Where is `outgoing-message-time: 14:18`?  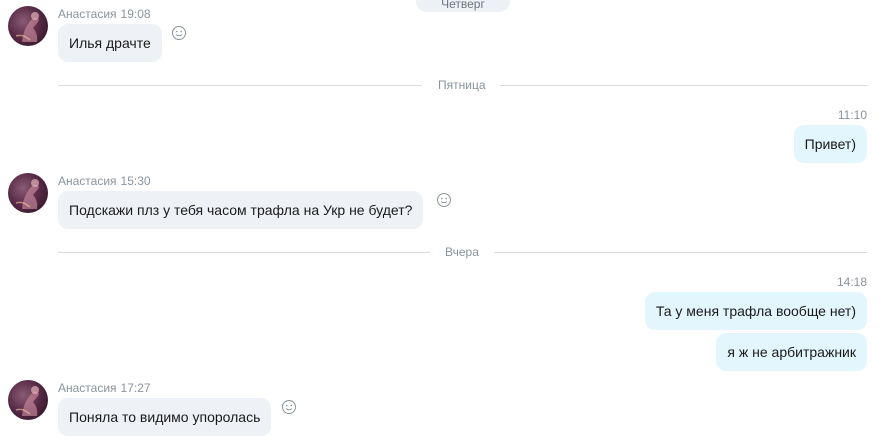
outgoing-message-time: 14:18 is located at coordinates (851, 282).